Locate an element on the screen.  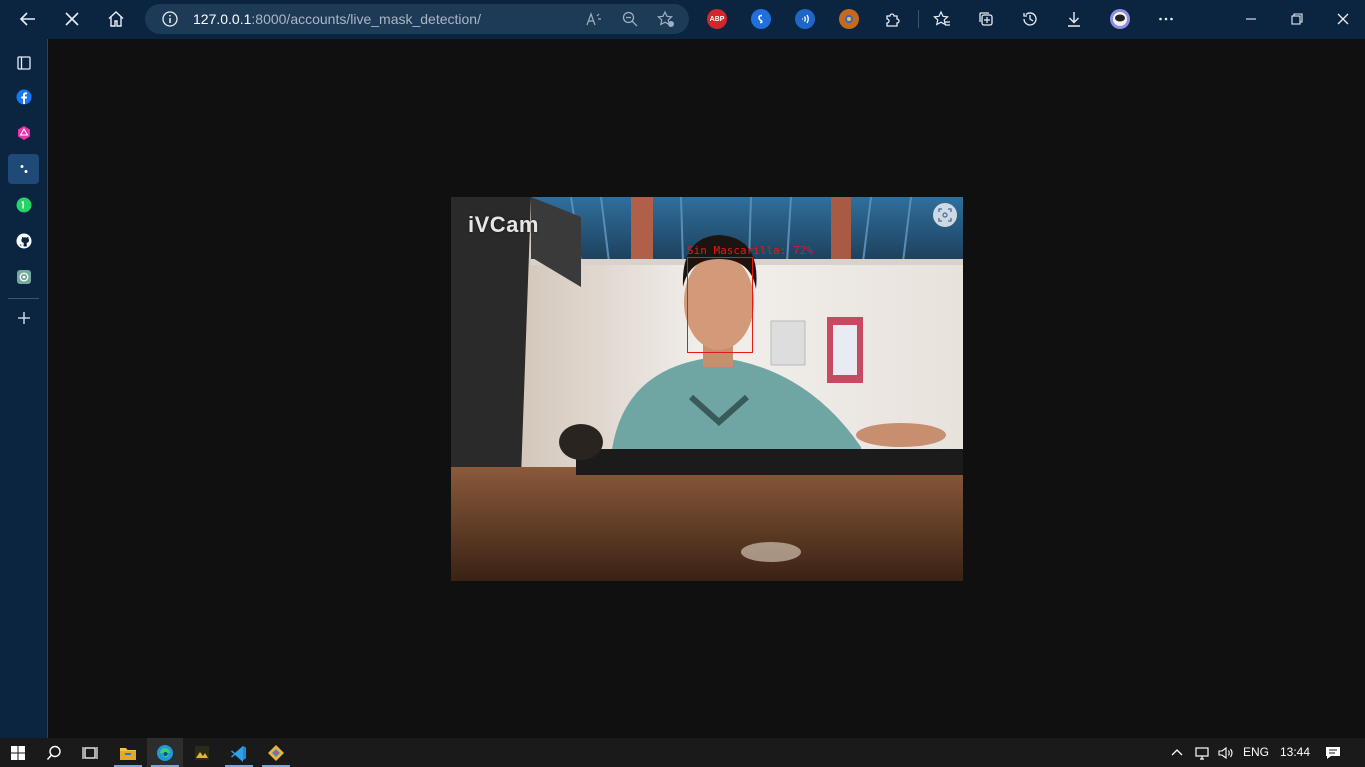
search-button is located at coordinates (54, 752).